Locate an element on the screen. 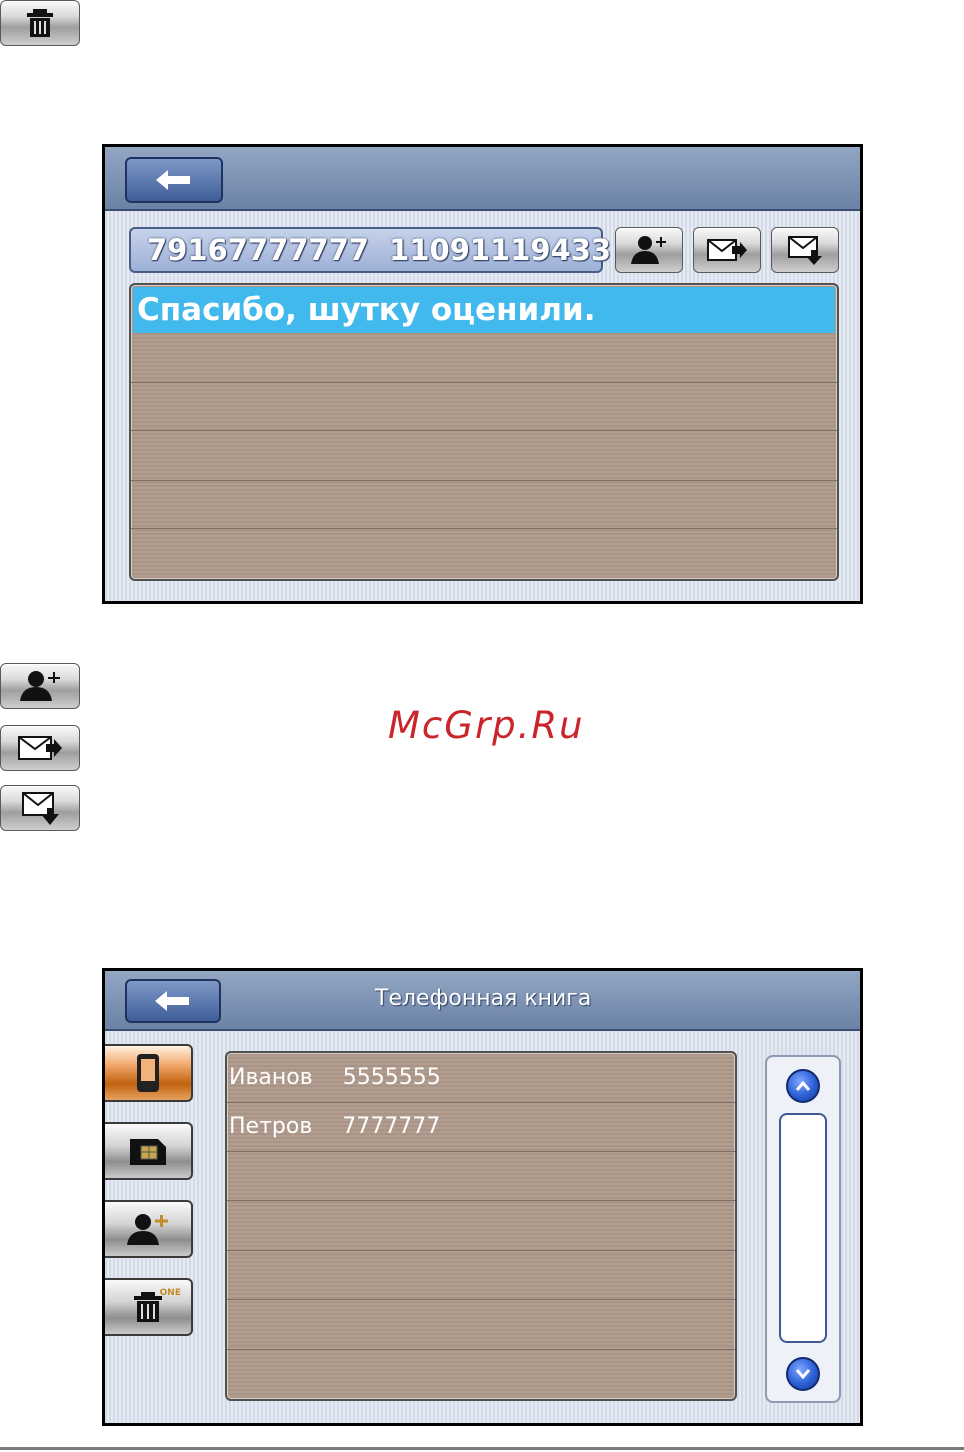 The width and height of the screenshot is (964, 1452). tab-delete-contact: ONE is located at coordinates (149, 1307).